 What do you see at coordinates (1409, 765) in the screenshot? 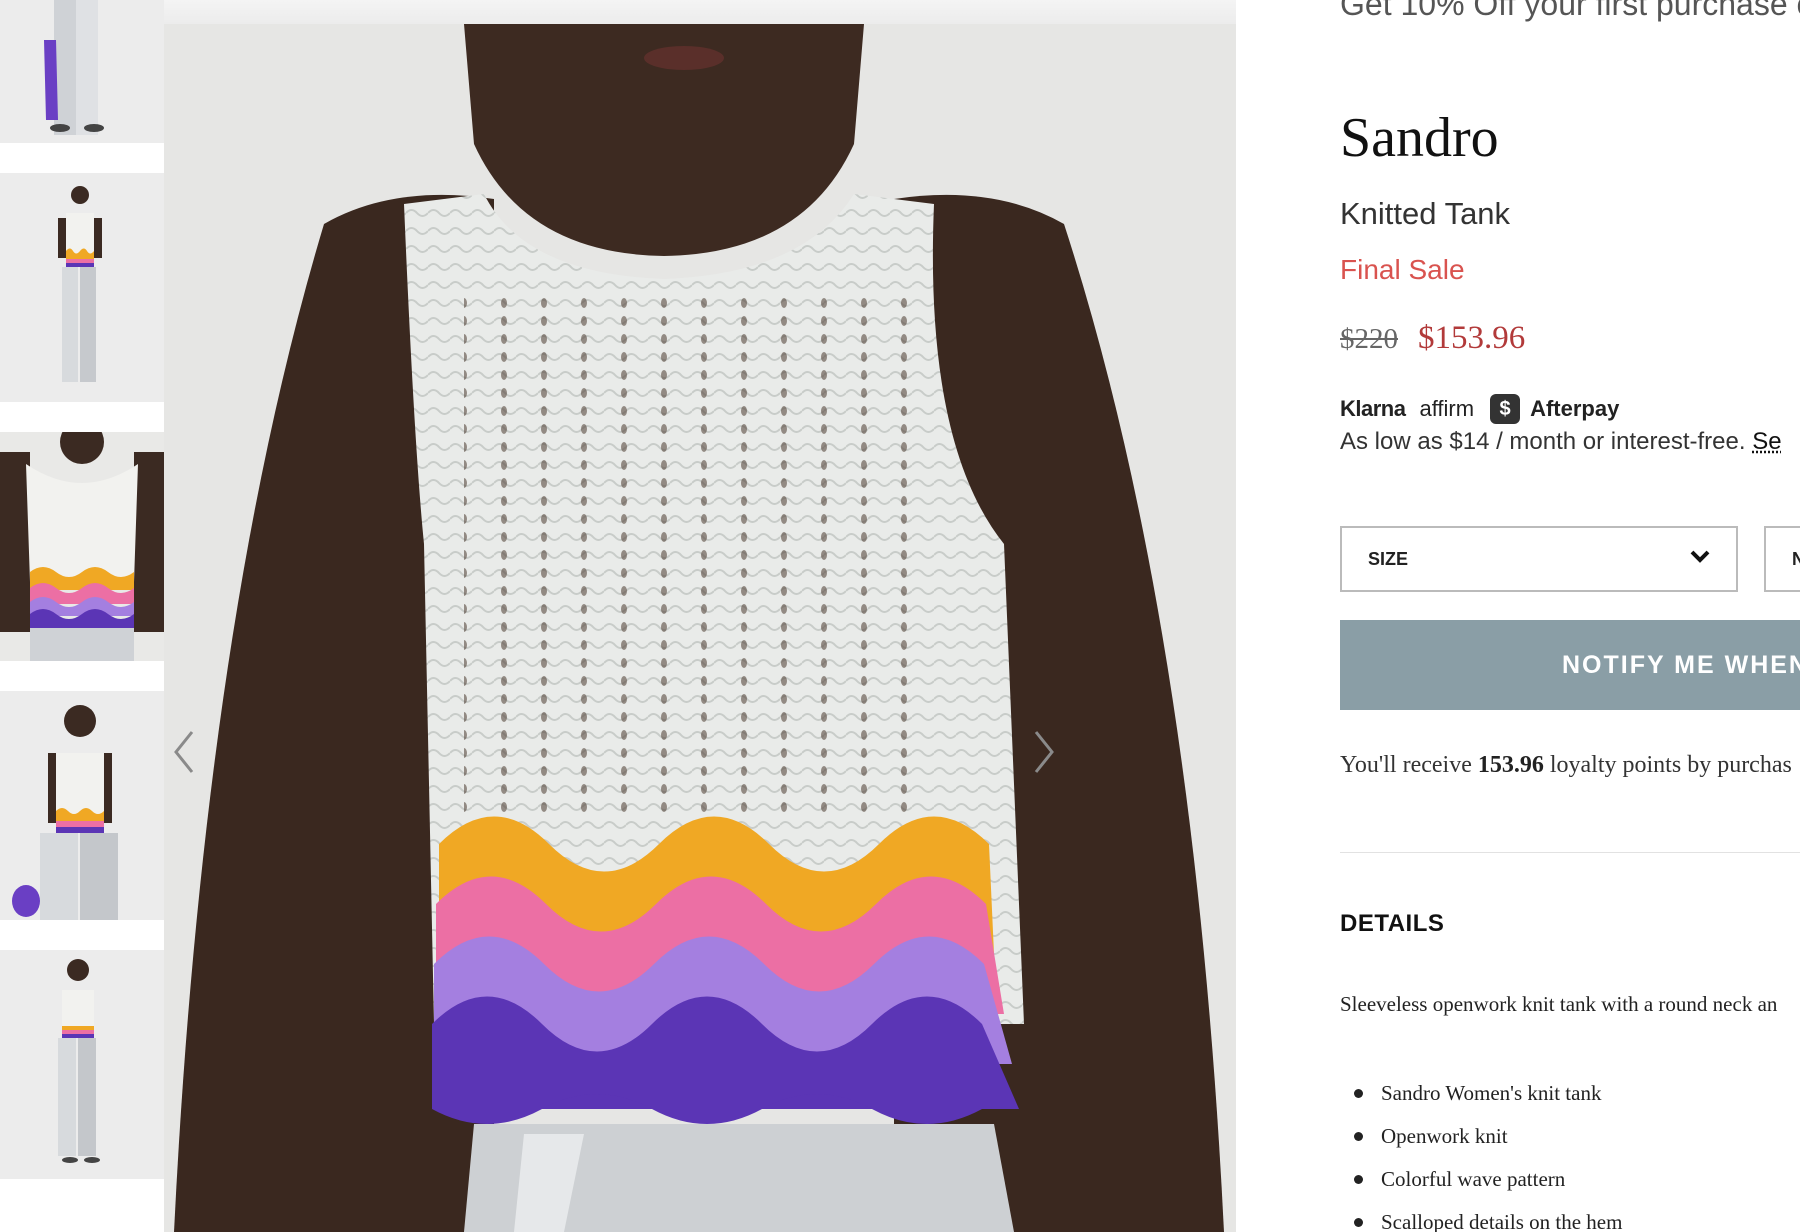
I see `loyalty-prefix: You'll receive` at bounding box center [1409, 765].